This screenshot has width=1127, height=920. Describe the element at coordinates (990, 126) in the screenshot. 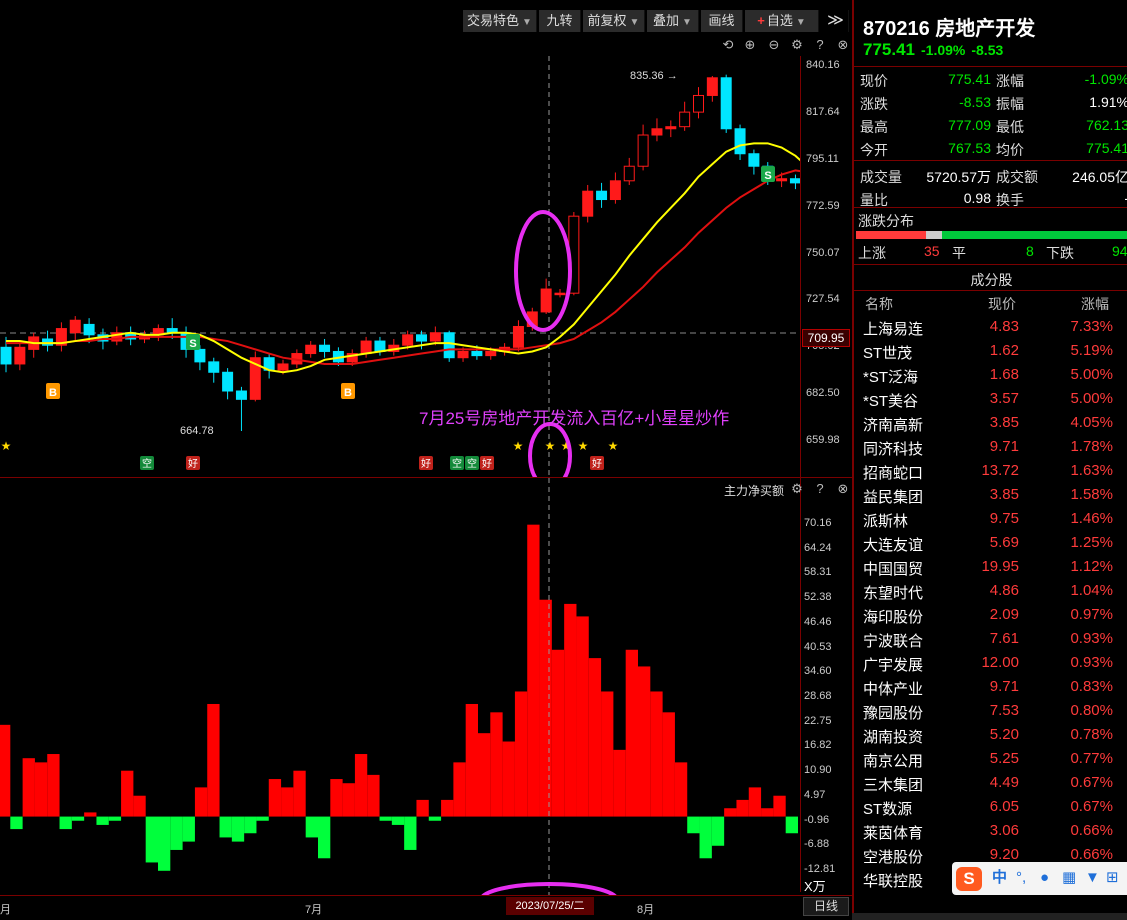

I see `quote-row: 最高 777.09 最低 762.13` at that location.